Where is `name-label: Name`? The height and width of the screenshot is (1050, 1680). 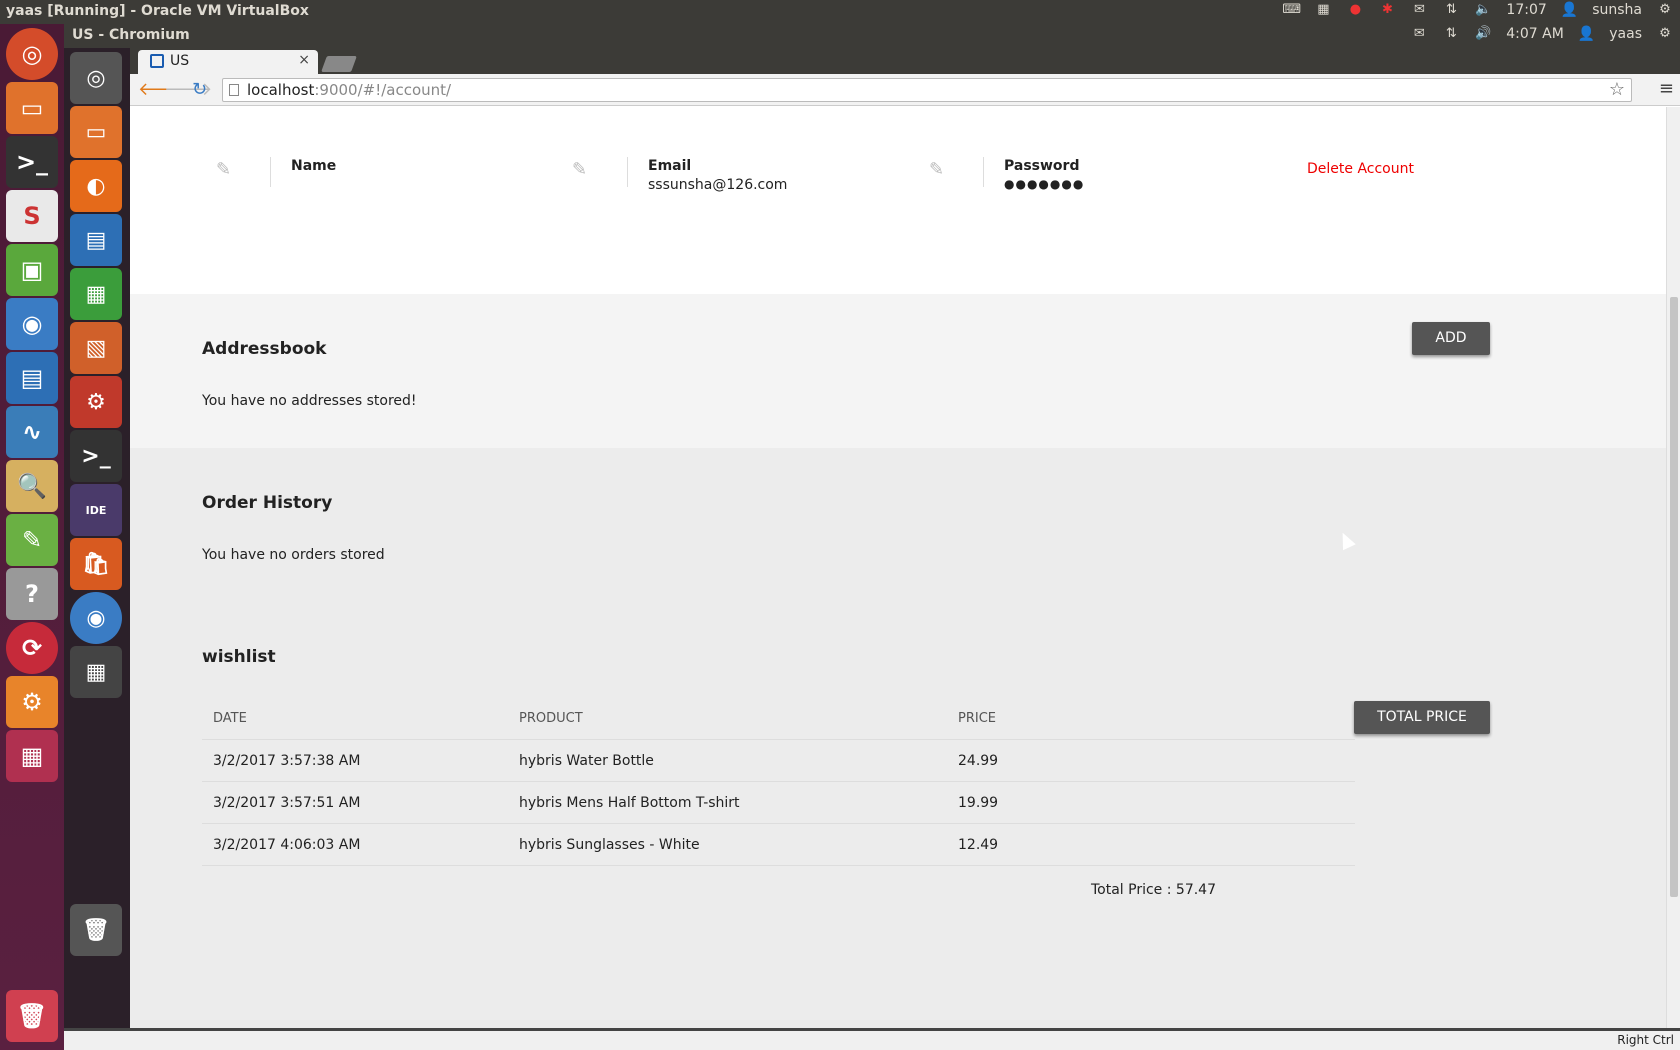
name-label: Name is located at coordinates (314, 166).